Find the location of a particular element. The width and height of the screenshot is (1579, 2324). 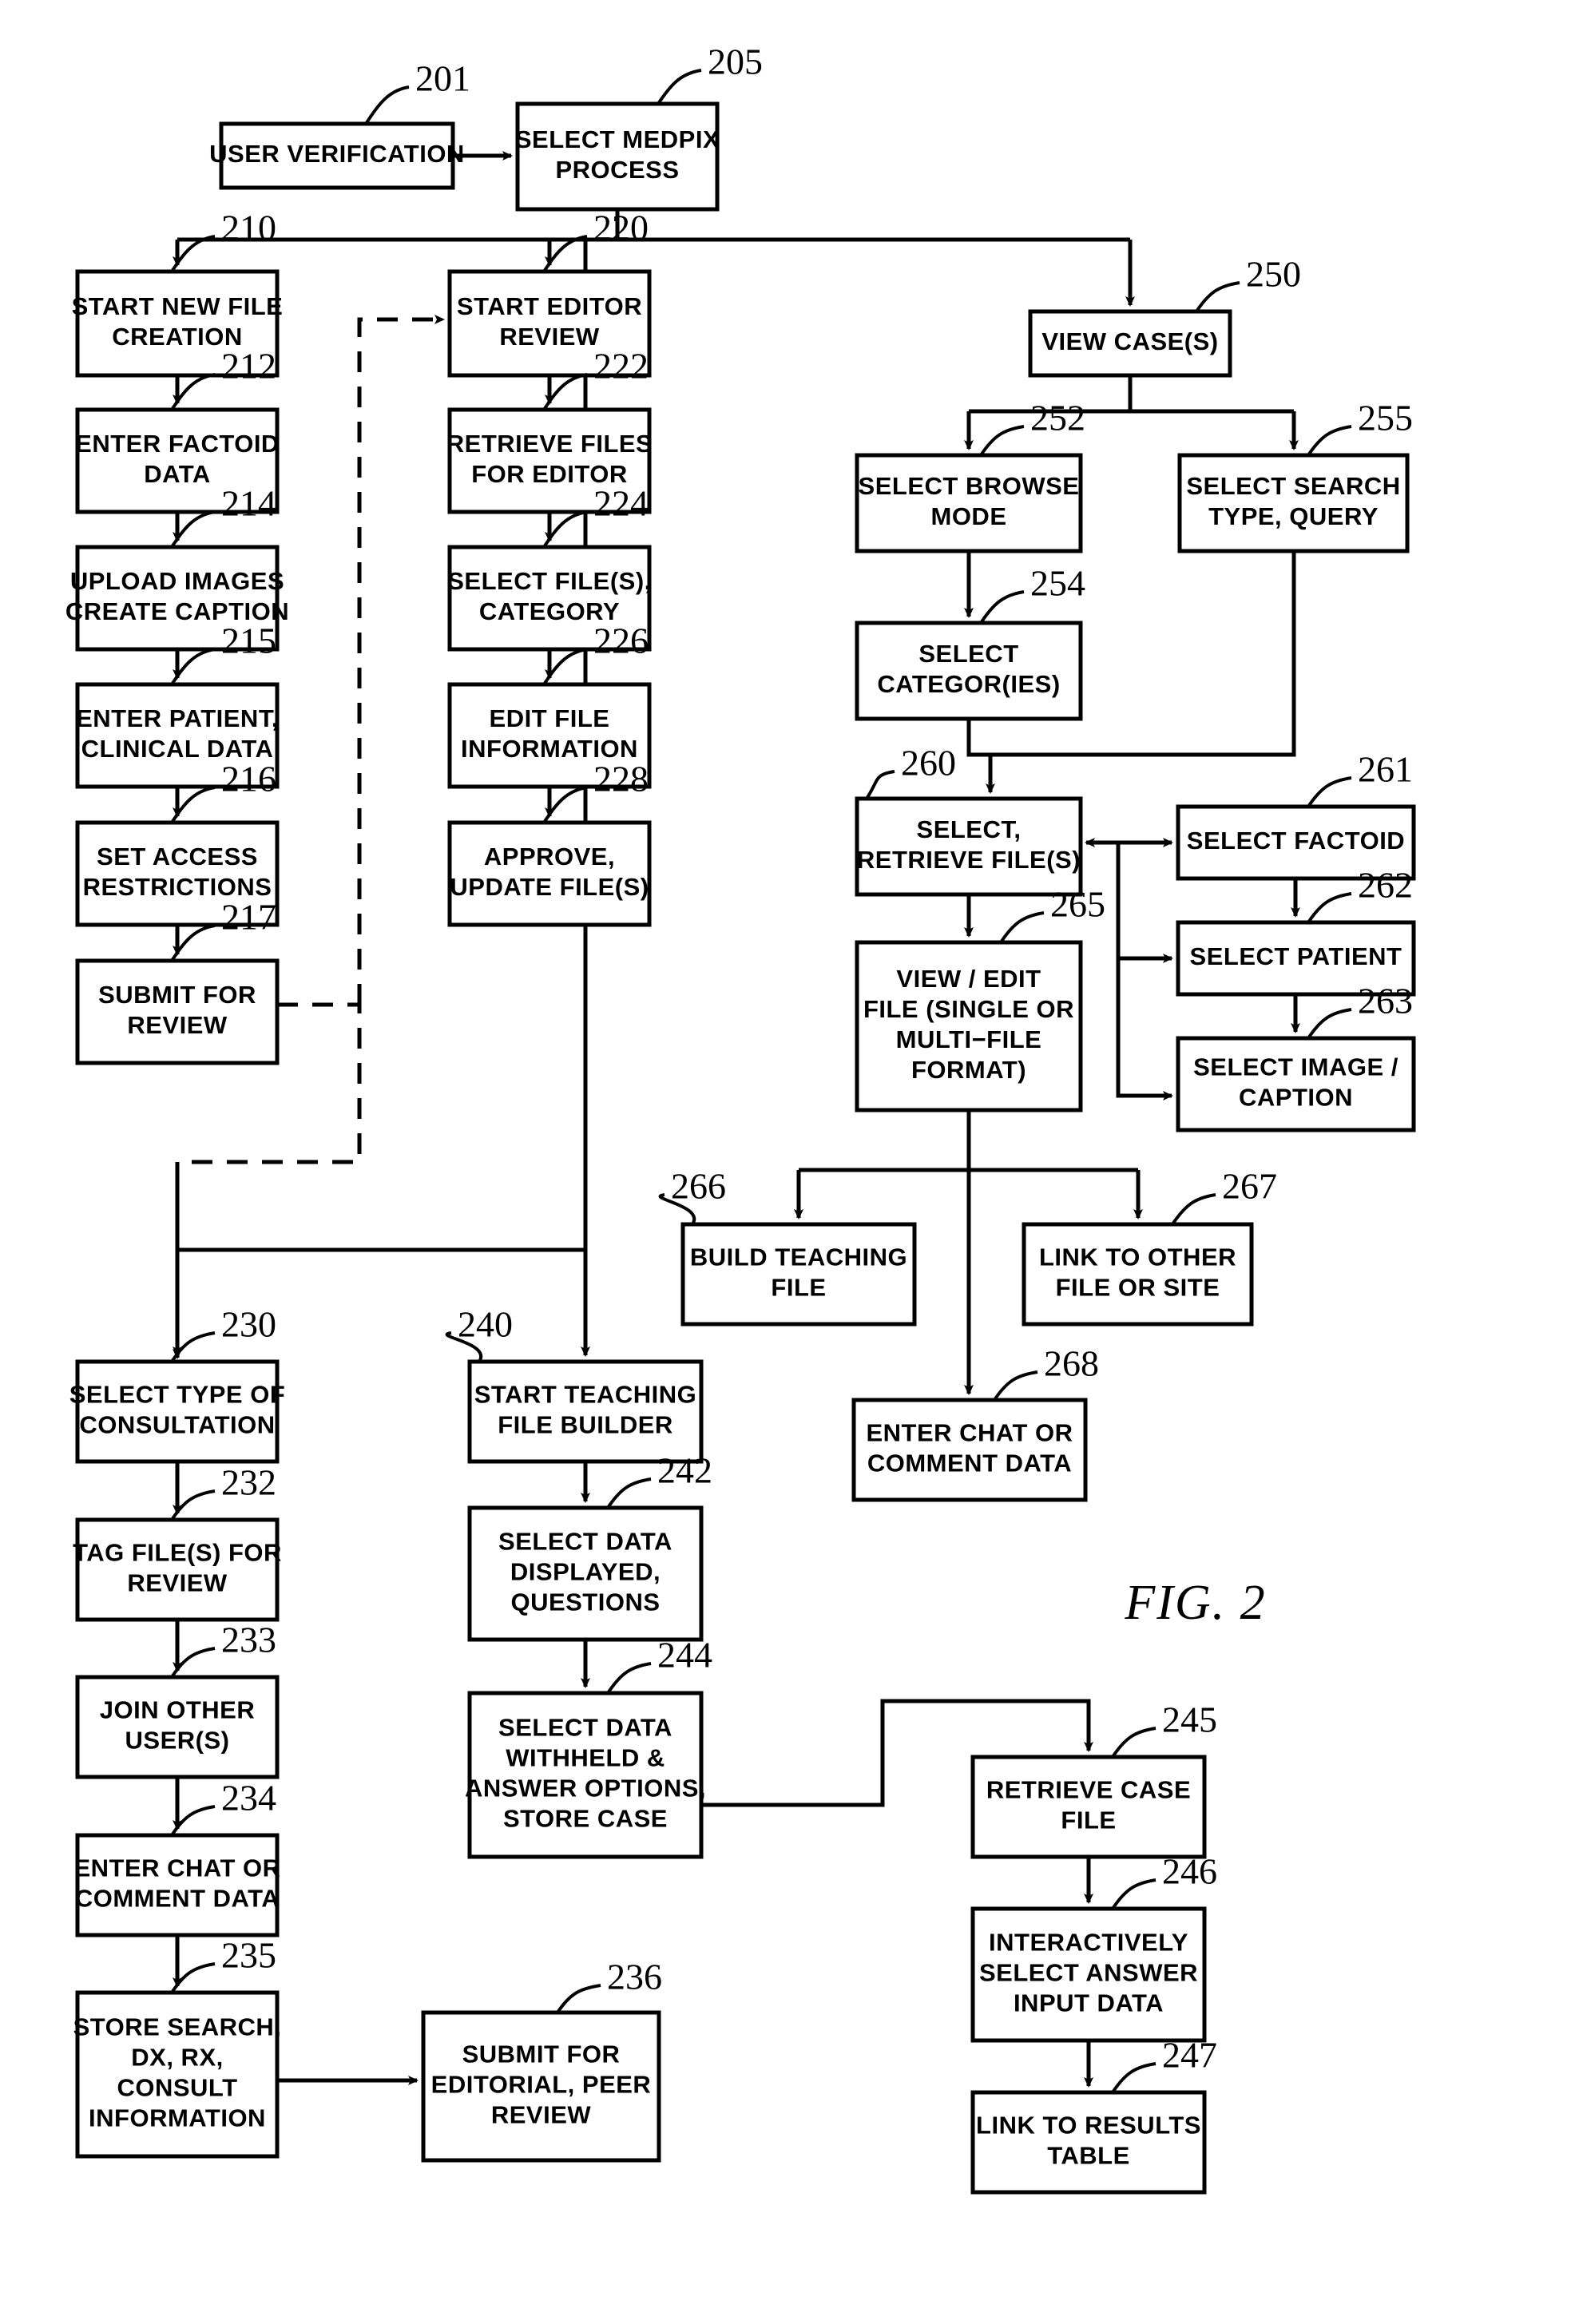

flow-node-236: SUBMIT FOR EDITORIAL, PEERREVIEW is located at coordinates (541, 2087).